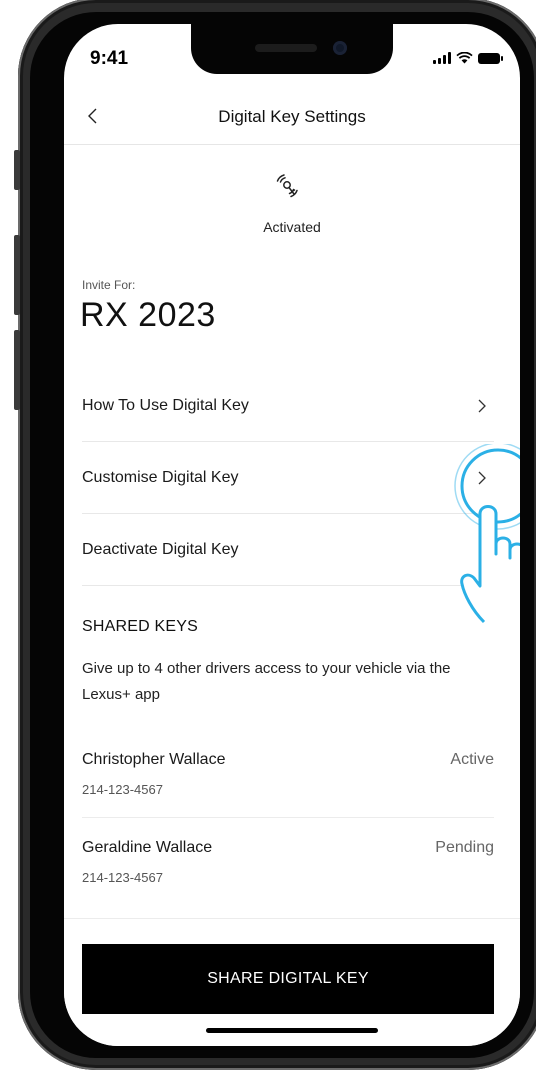 The height and width of the screenshot is (1074, 536). Describe the element at coordinates (288, 782) in the screenshot. I see `list-item: Christopher Wallace 214-123-4567 Active` at that location.